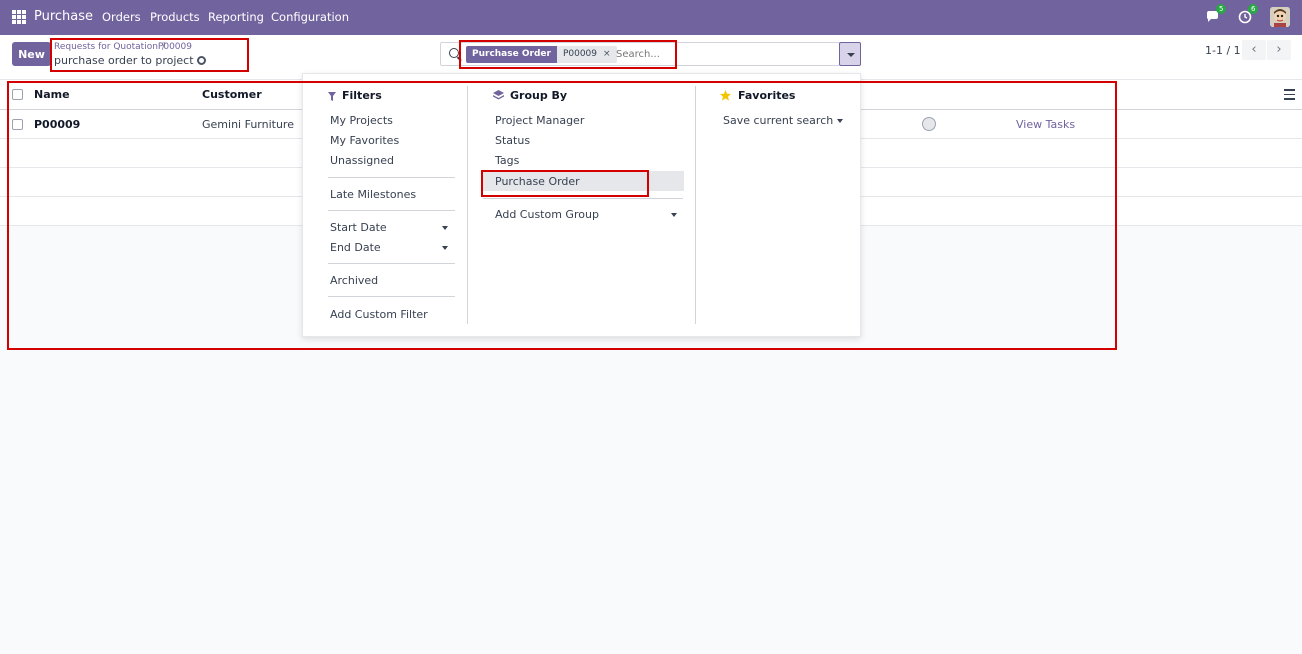 This screenshot has height=654, width=1302. What do you see at coordinates (121, 17) in the screenshot?
I see `menu-orders: Orders` at bounding box center [121, 17].